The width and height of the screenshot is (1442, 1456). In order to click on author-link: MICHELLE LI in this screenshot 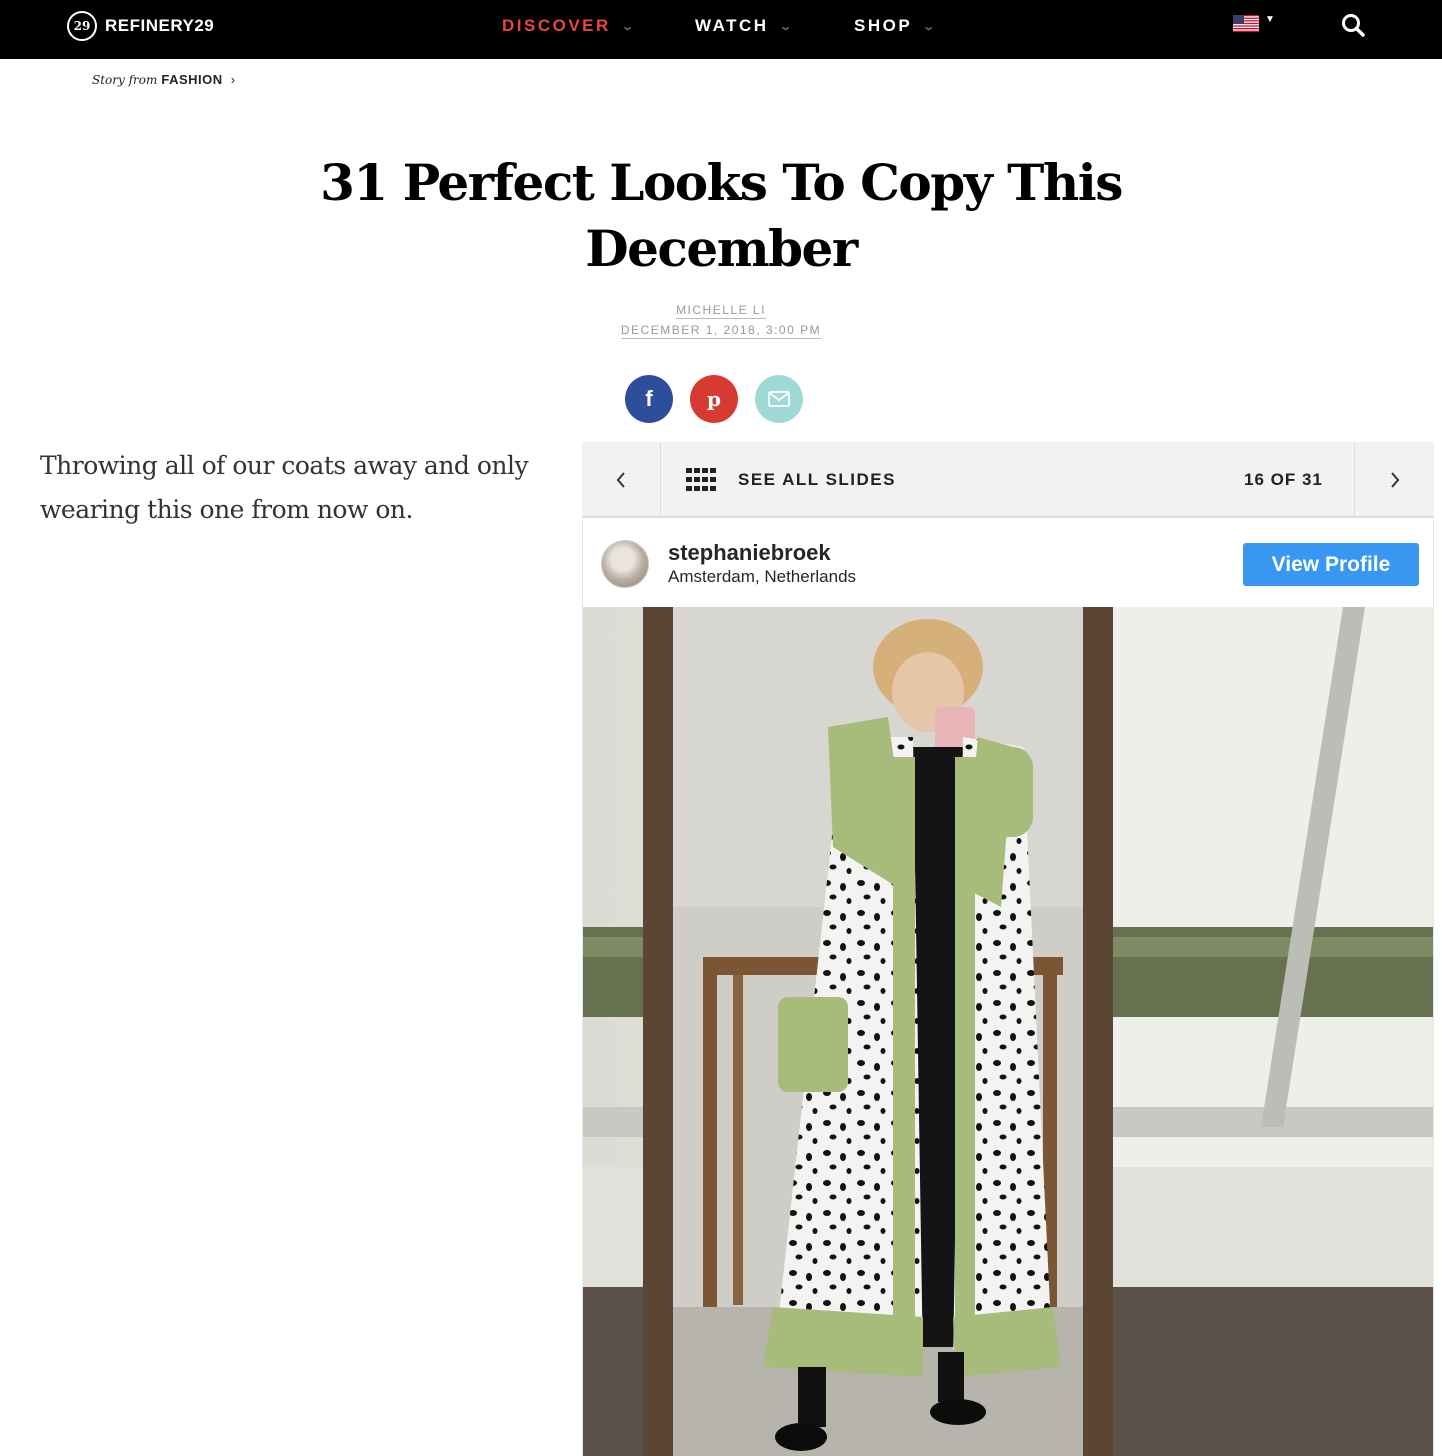, I will do `click(721, 311)`.